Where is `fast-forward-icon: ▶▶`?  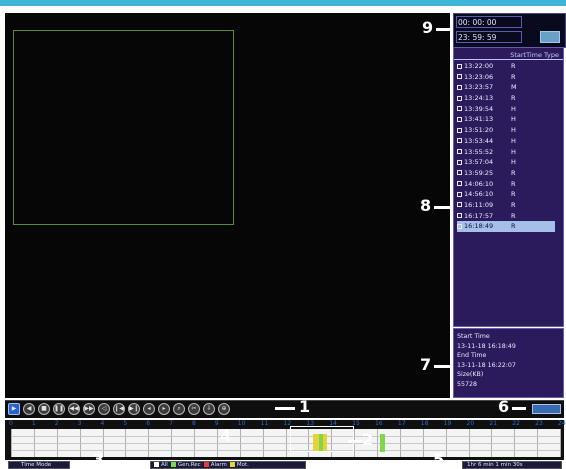
fast-forward-icon: ▶▶ is located at coordinates (89, 408).